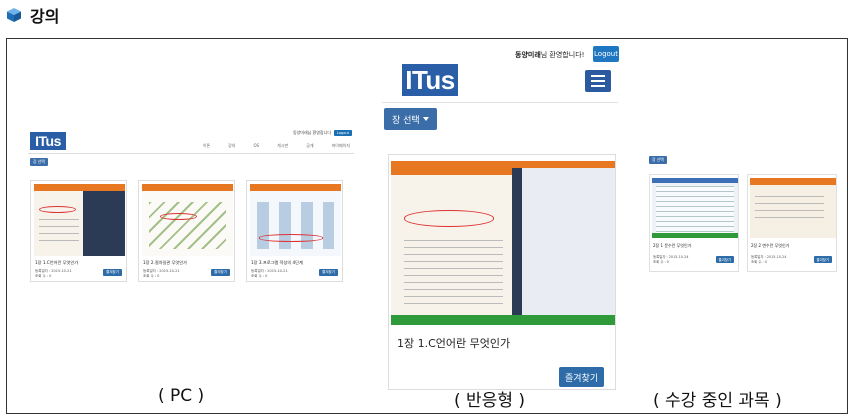 The width and height of the screenshot is (854, 417). I want to click on pc-user-bar: 동양미래님 환영합니다 Logout, so click(322, 133).